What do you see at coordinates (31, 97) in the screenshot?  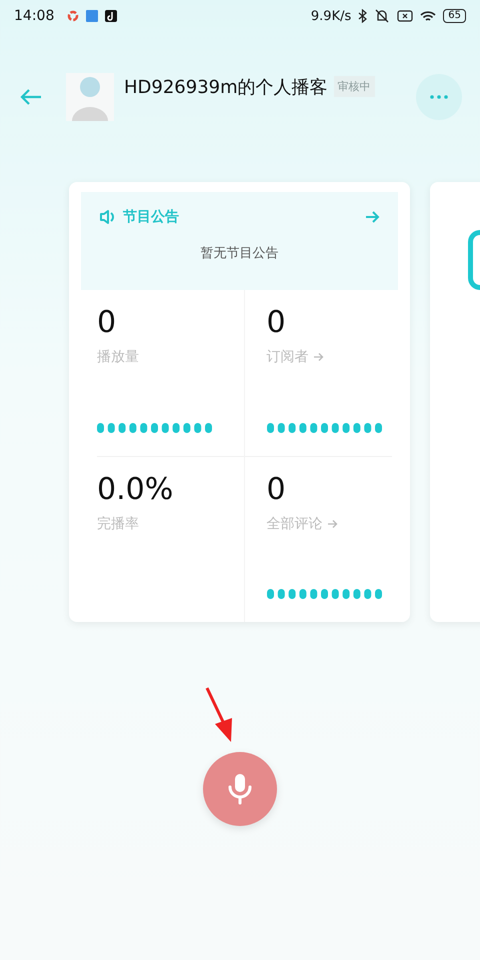 I see `back-arrow-icon` at bounding box center [31, 97].